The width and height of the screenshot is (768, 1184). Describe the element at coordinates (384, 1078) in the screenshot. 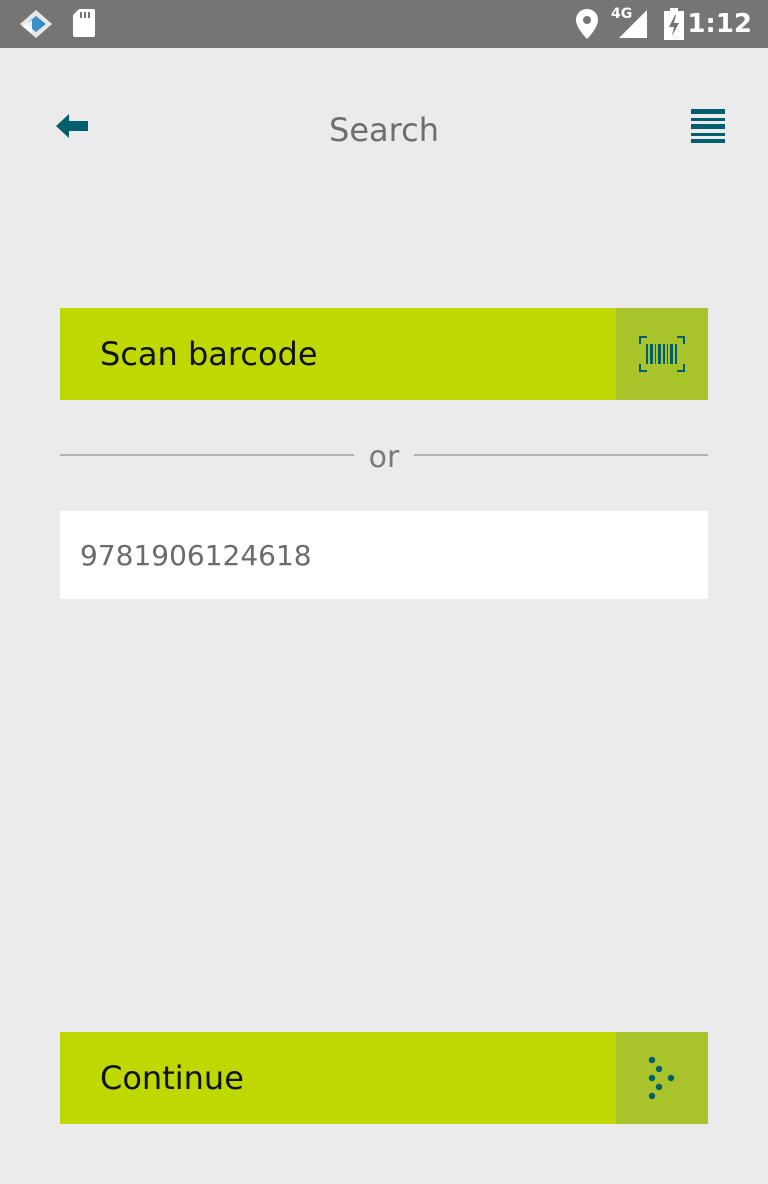

I see `continue-button: Continue` at that location.